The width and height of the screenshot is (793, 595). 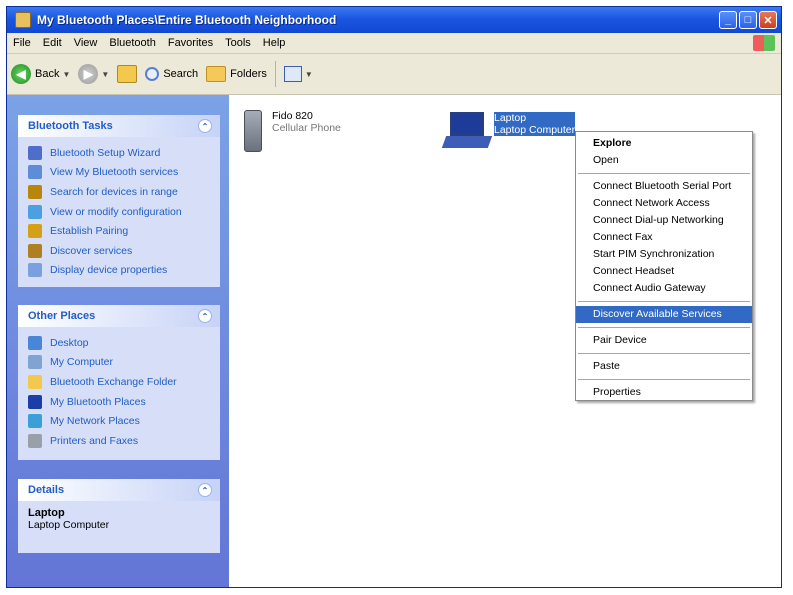 What do you see at coordinates (22, 43) in the screenshot?
I see `menu-file: File` at bounding box center [22, 43].